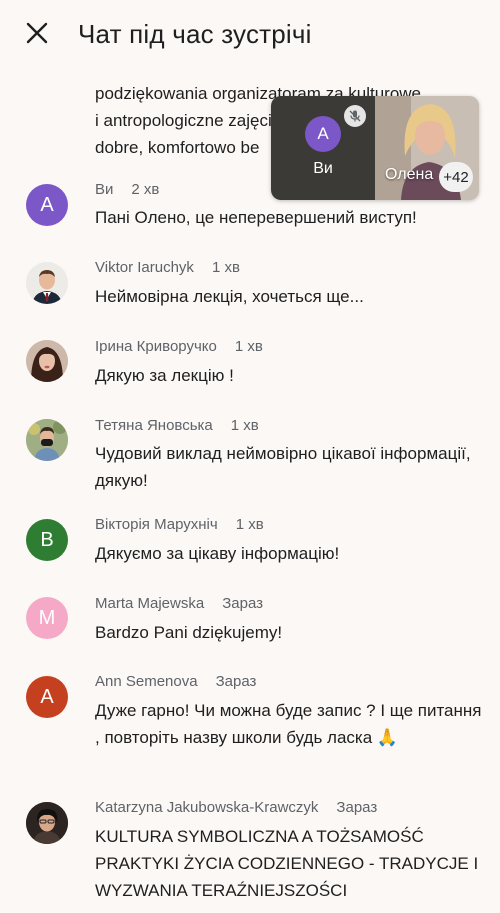  I want to click on message-text: Дякуємо за цікаву інформацію!, so click(217, 553).